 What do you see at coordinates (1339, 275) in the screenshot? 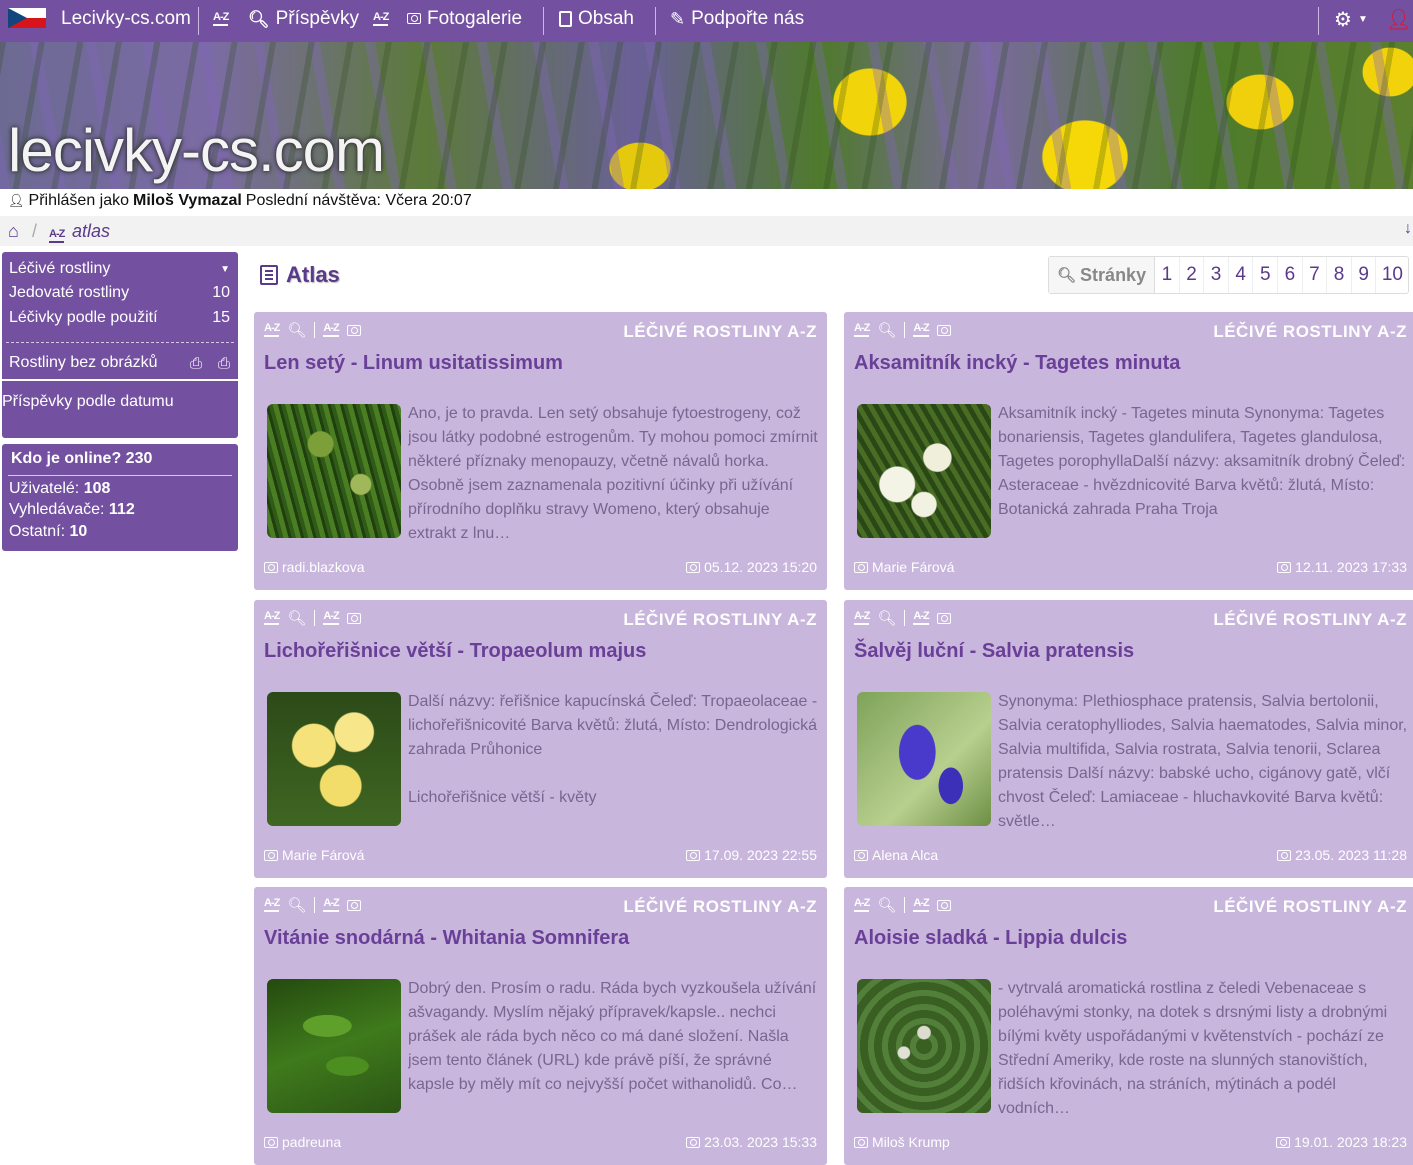
I see `page-link: 8` at bounding box center [1339, 275].